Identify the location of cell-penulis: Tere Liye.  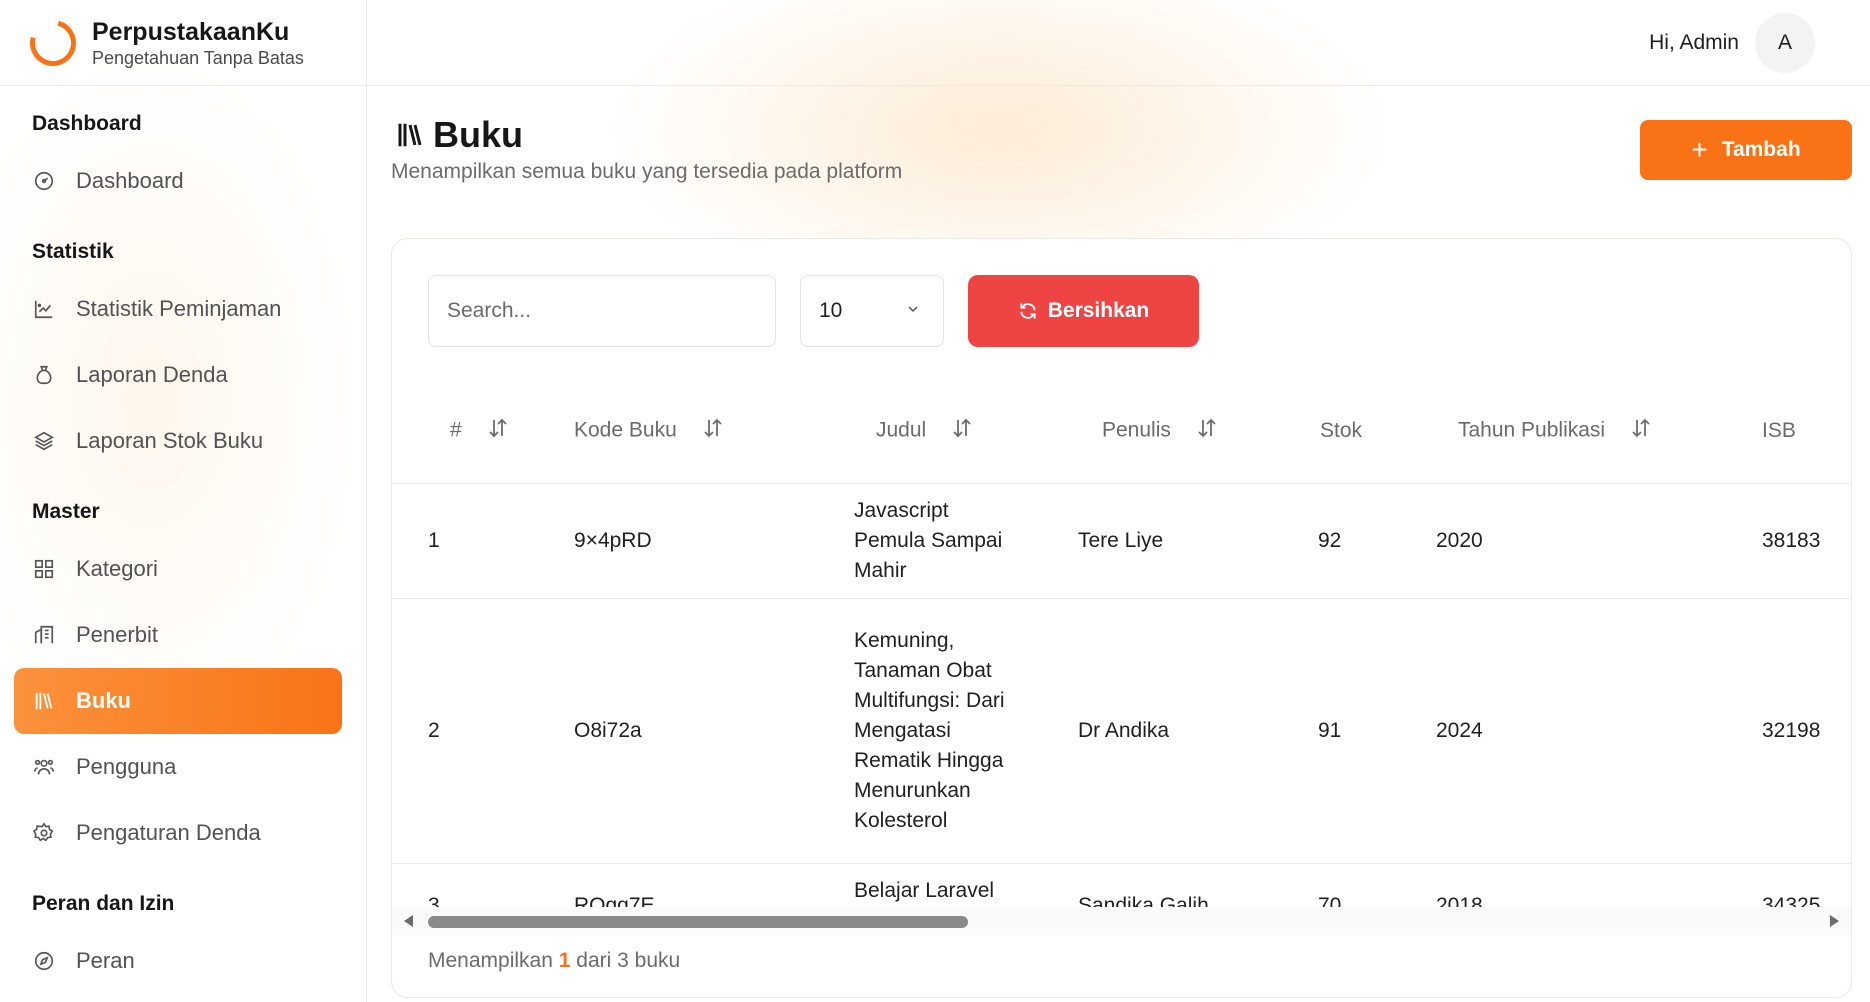
(1198, 541).